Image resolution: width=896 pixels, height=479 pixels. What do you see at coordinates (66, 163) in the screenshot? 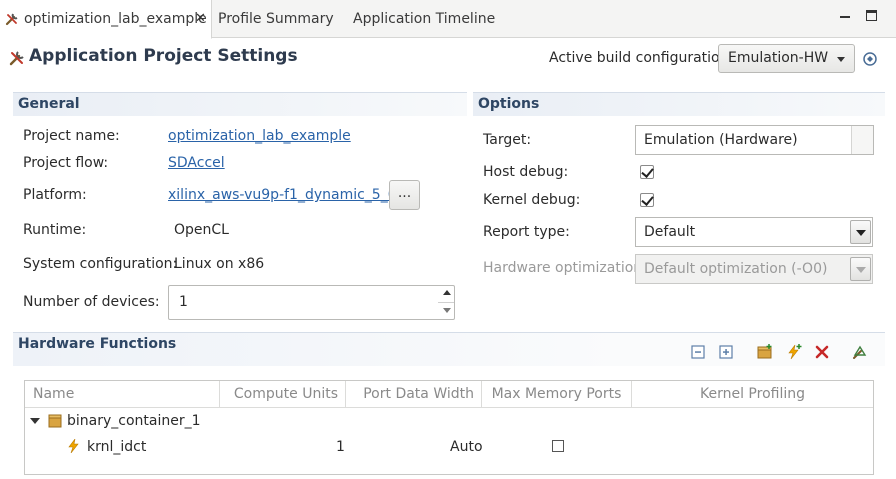
I see `project-flow-label: Project flow:` at bounding box center [66, 163].